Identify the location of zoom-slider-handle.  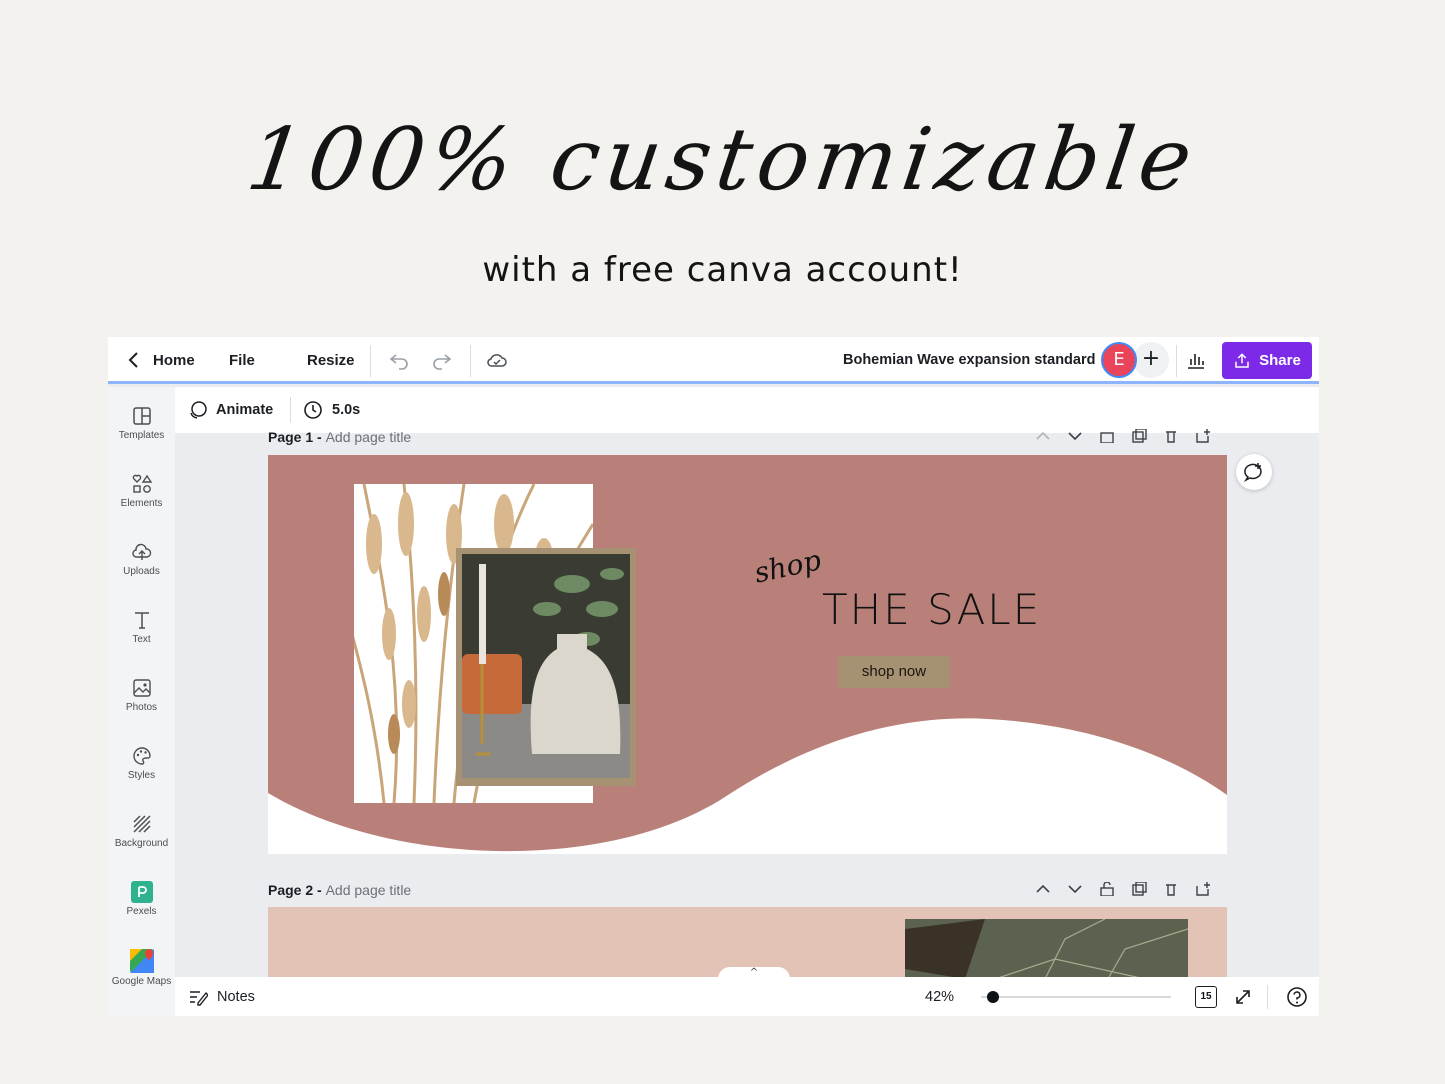
(993, 997).